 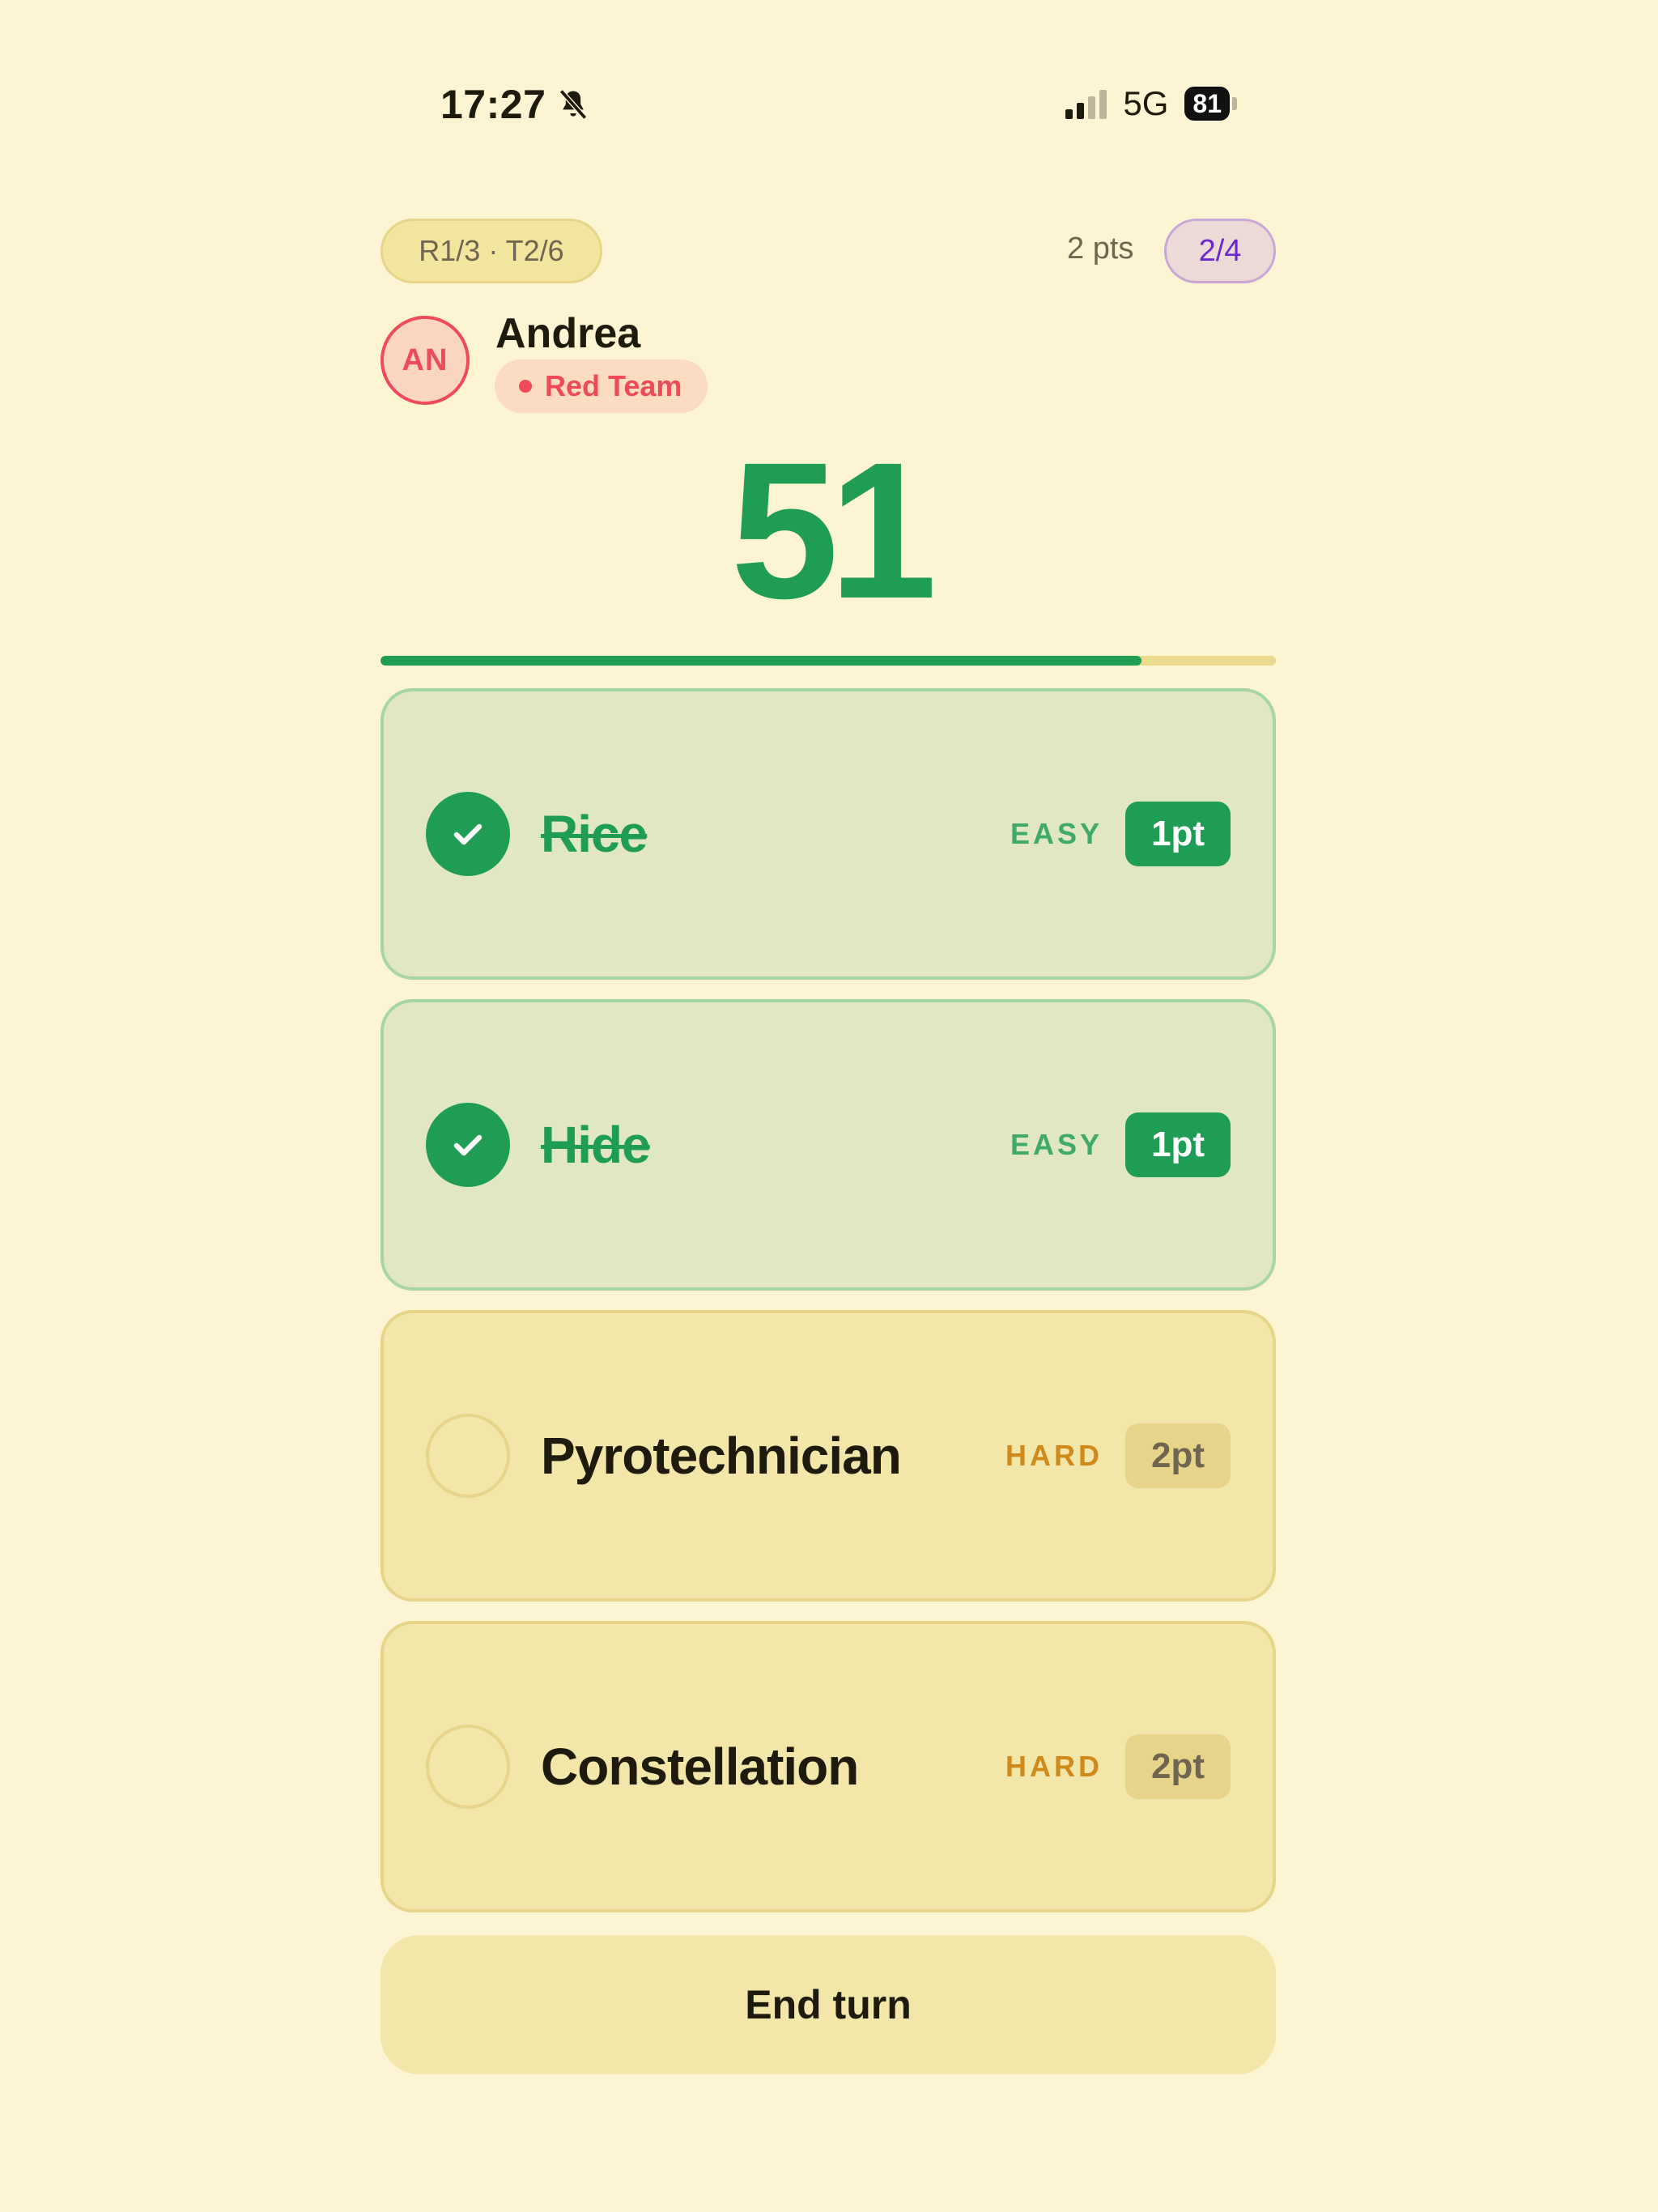 I want to click on word-card-hide: Hide EASY 1pt, so click(x=828, y=1145).